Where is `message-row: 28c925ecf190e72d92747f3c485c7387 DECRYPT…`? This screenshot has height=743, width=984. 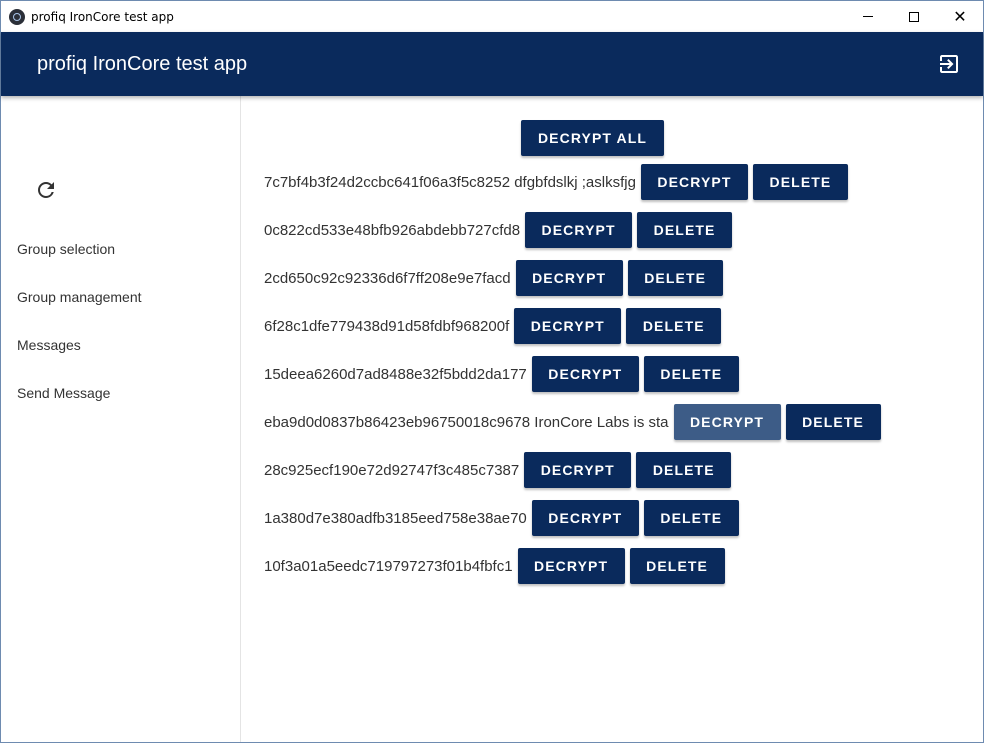 message-row: 28c925ecf190e72d92747f3c485c7387 DECRYPT… is located at coordinates (498, 470).